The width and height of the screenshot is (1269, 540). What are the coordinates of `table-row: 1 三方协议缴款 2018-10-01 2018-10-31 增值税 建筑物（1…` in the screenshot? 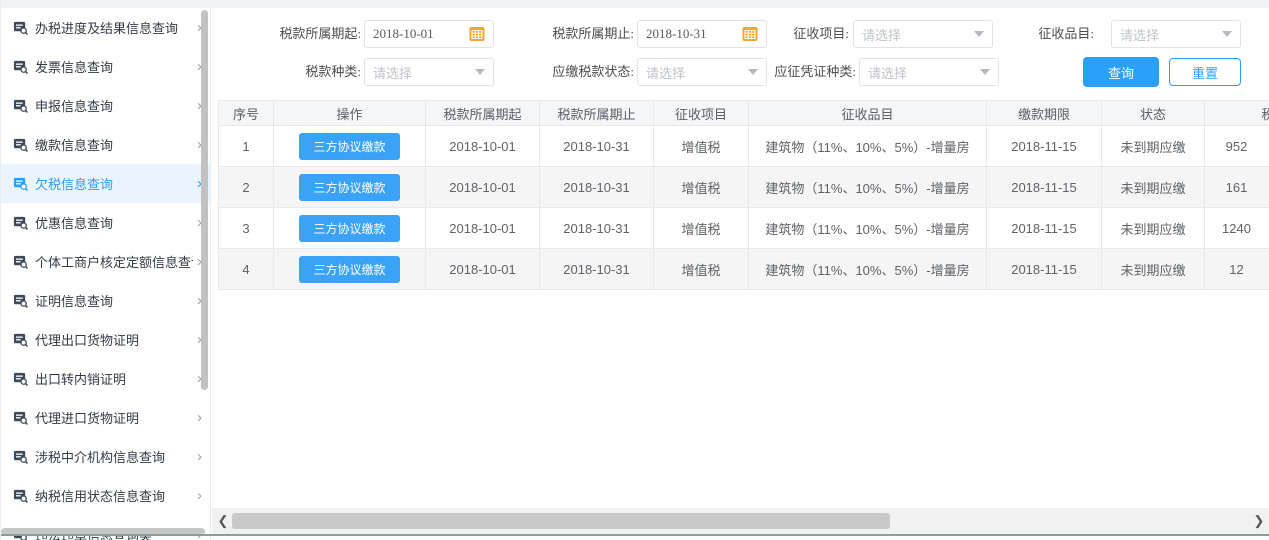 It's located at (743, 146).